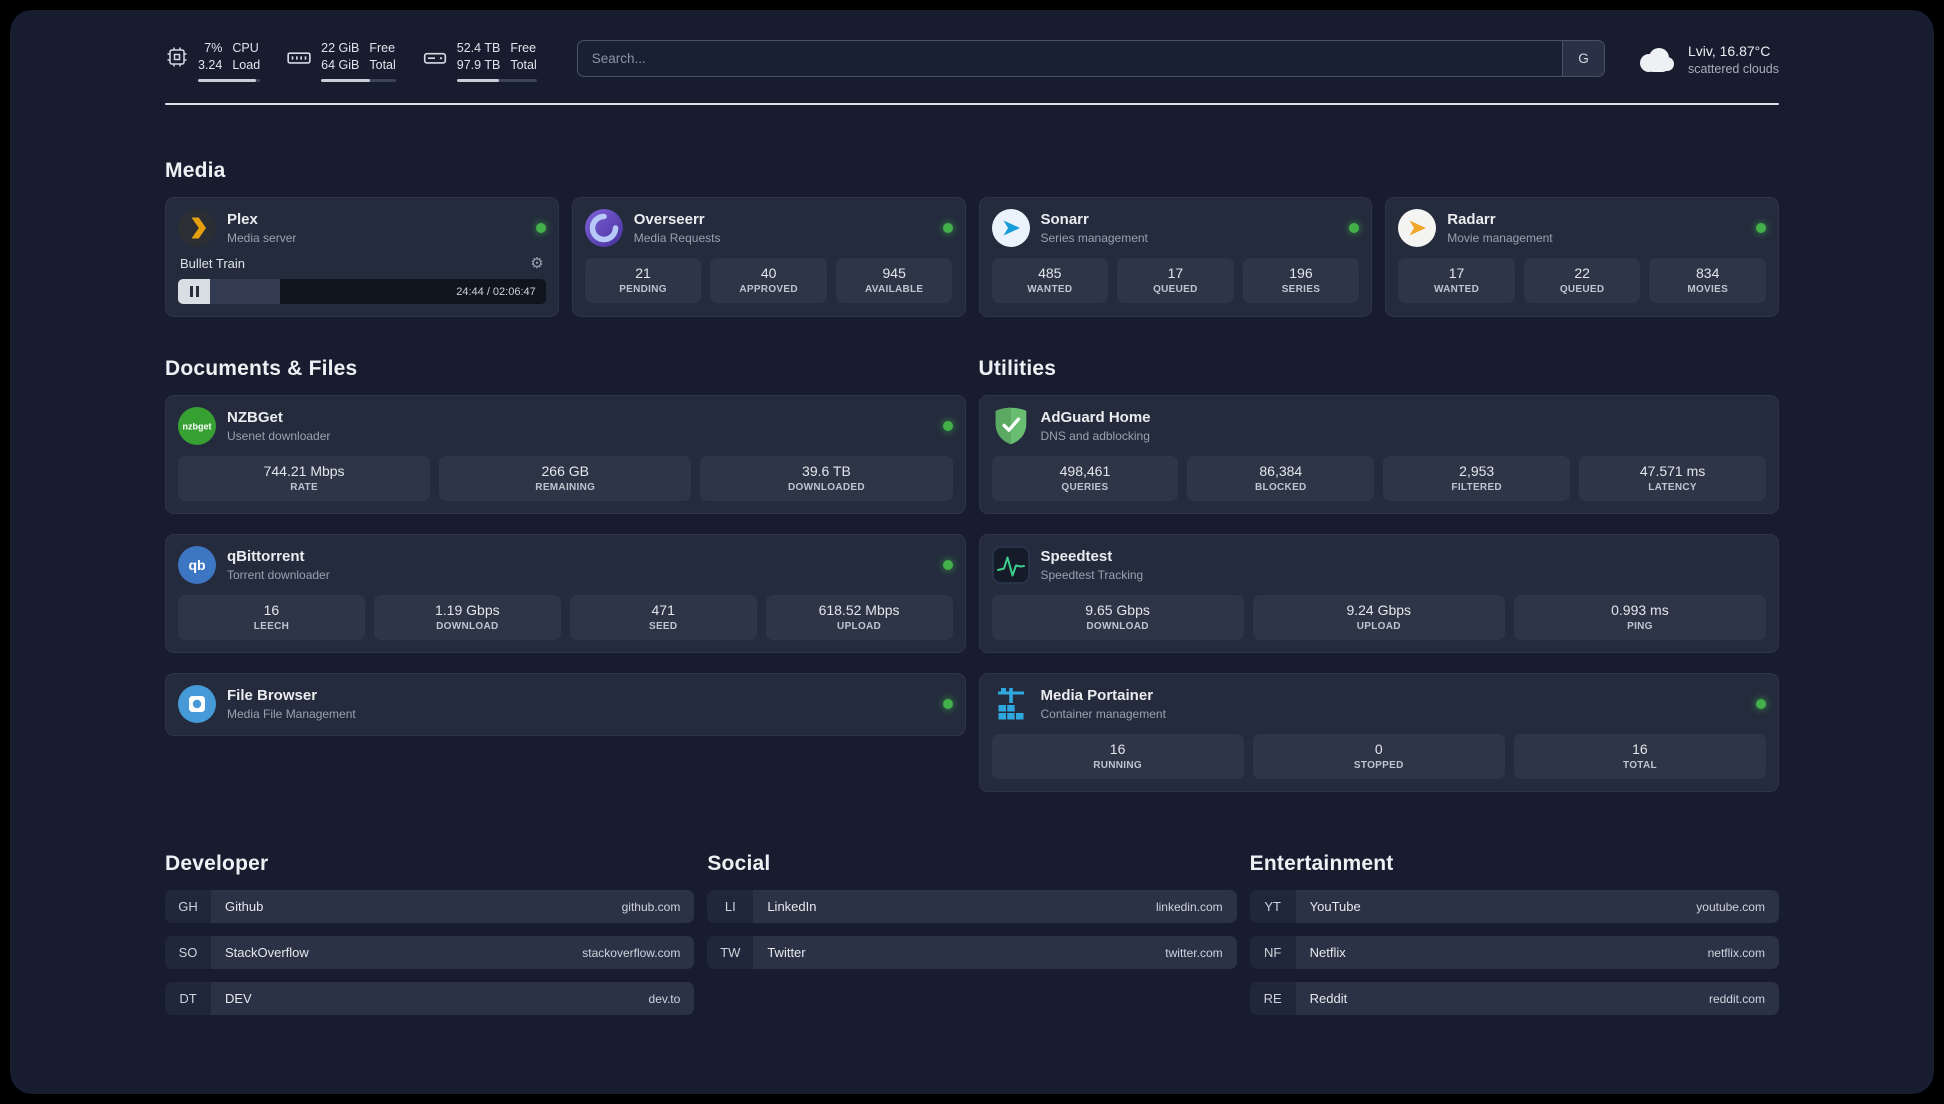 This screenshot has height=1104, width=1944. What do you see at coordinates (210, 65) in the screenshot?
I see `cpu-load-value: 3.24` at bounding box center [210, 65].